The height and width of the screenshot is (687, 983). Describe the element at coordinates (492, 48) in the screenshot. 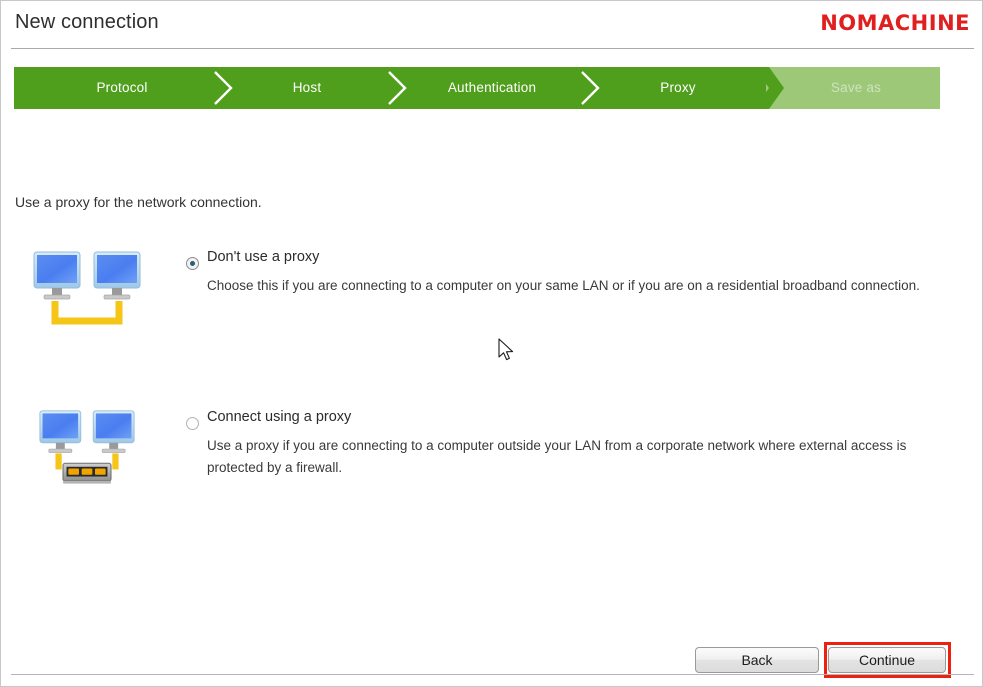

I see `header-divider` at that location.